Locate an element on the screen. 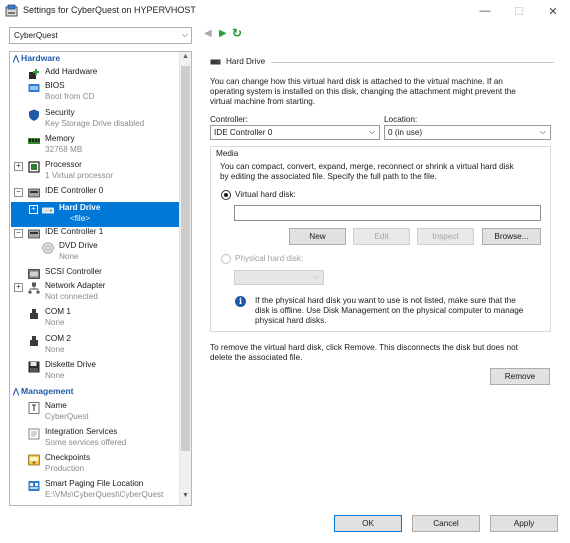 The width and height of the screenshot is (570, 543). processor-icon is located at coordinates (34, 167).